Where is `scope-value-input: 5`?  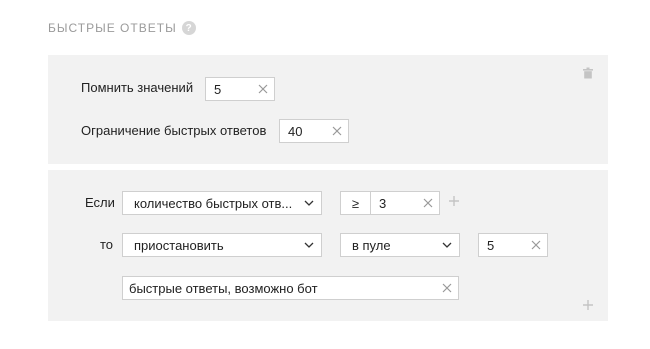 scope-value-input: 5 is located at coordinates (513, 245).